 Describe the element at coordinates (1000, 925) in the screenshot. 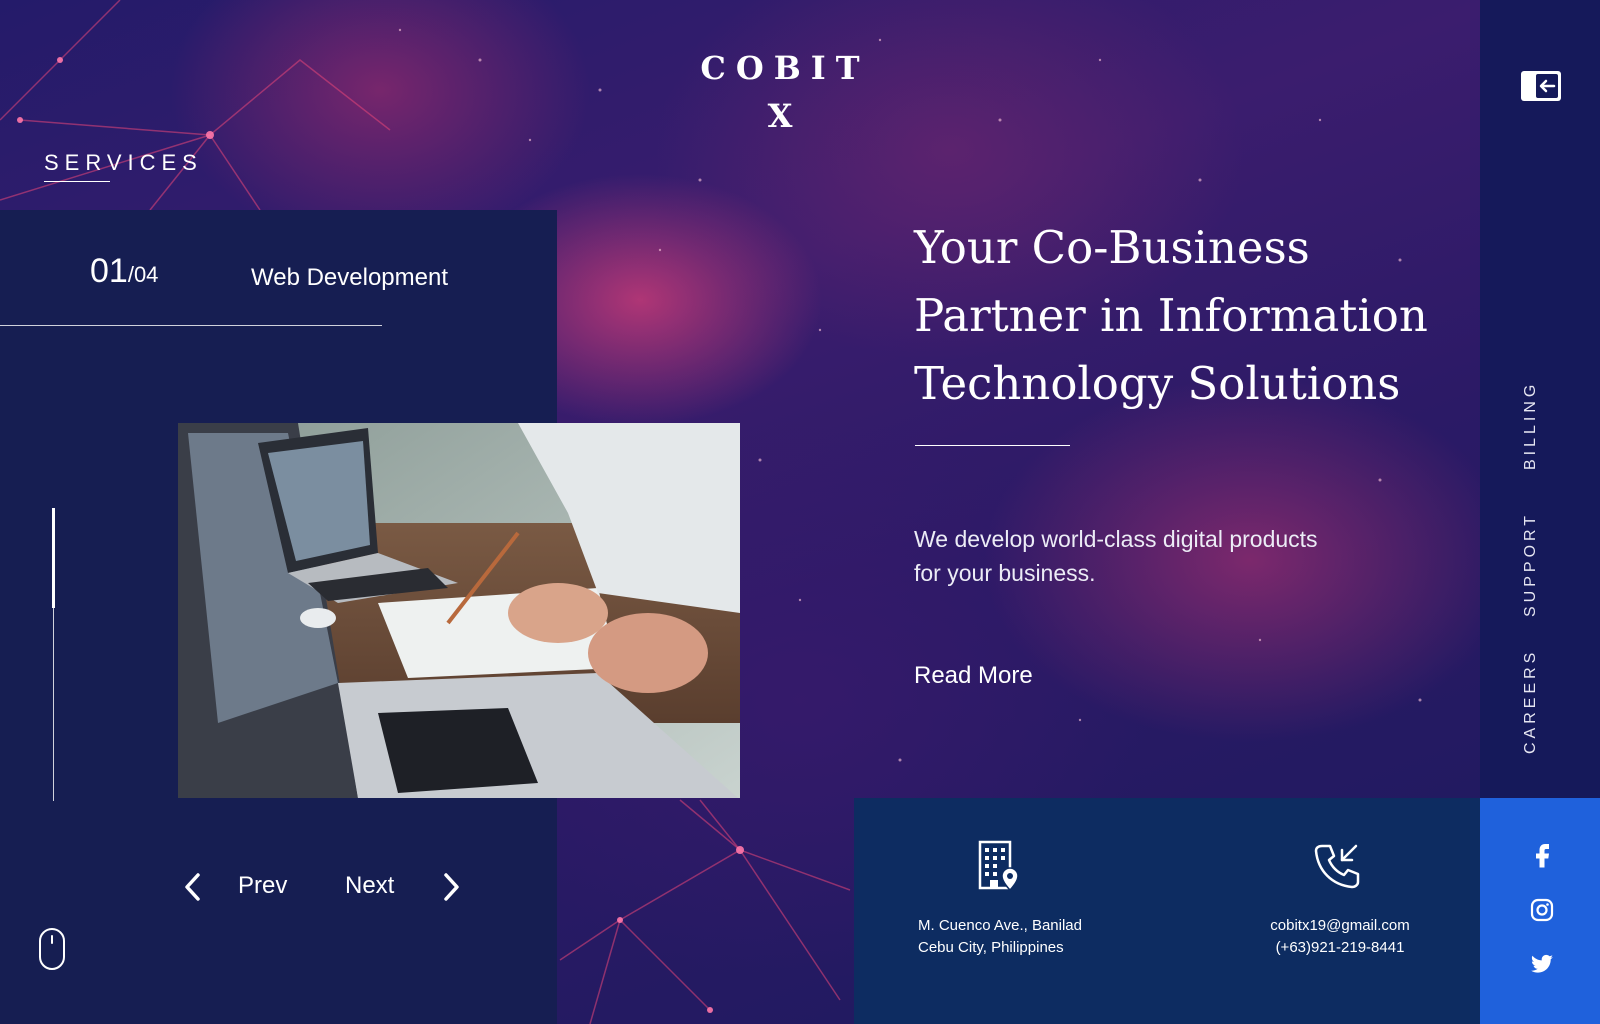

I see `address-line1: M. Cuenco Ave., Banilad` at that location.